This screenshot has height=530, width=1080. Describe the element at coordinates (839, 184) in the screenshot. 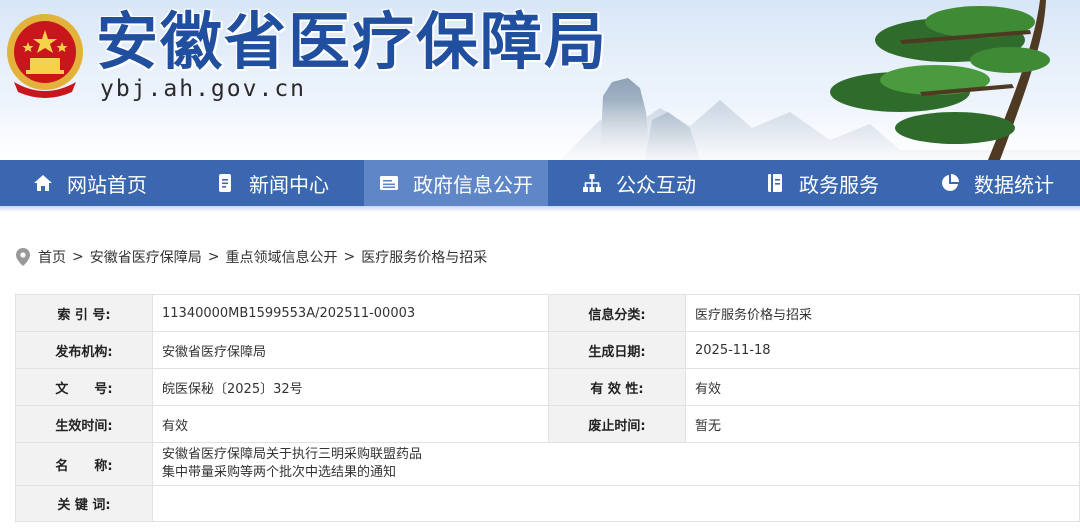

I see `nav-item-label: 政务服务` at that location.